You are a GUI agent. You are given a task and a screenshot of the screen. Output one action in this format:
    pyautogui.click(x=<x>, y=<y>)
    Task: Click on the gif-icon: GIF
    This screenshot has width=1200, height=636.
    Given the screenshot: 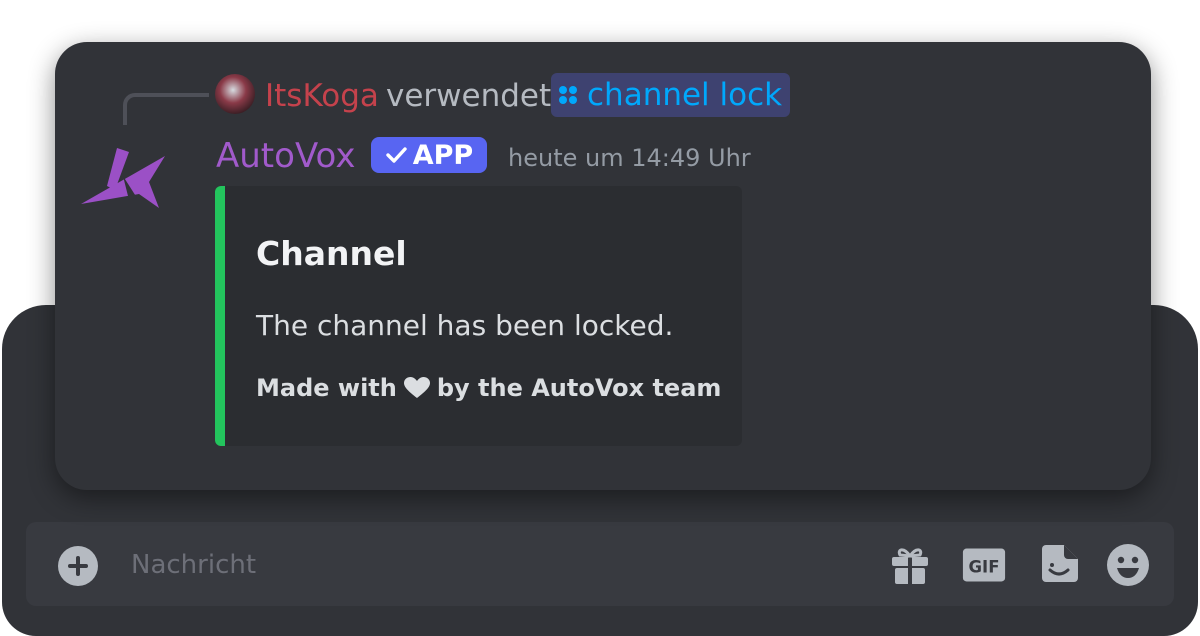 What is the action you would take?
    pyautogui.click(x=984, y=565)
    